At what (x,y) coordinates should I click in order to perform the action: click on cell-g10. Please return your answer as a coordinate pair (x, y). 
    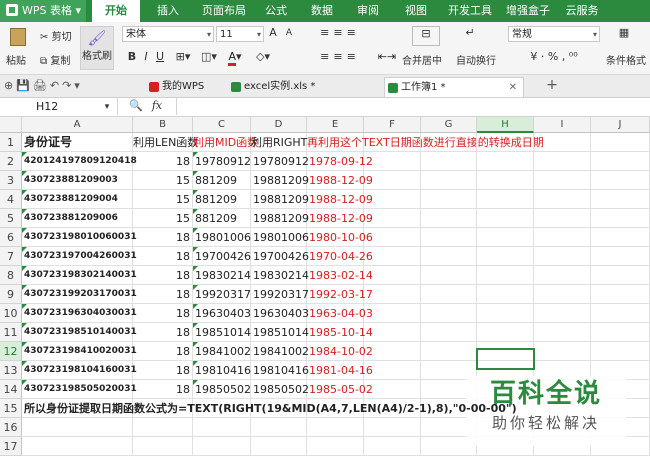
    Looking at the image, I should click on (449, 313).